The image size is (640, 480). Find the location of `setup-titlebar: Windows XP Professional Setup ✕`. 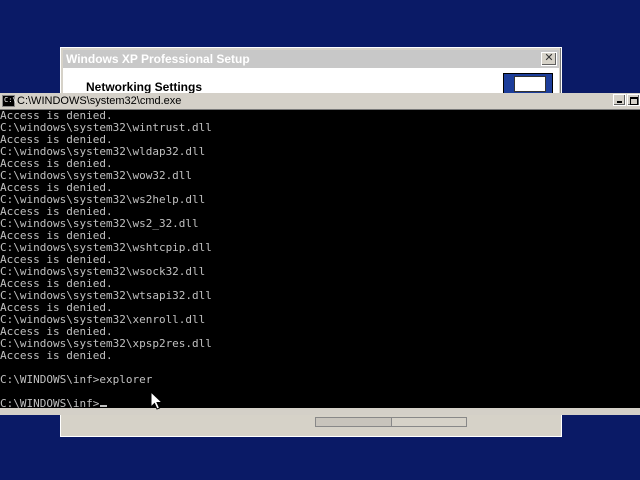

setup-titlebar: Windows XP Professional Setup ✕ is located at coordinates (311, 59).